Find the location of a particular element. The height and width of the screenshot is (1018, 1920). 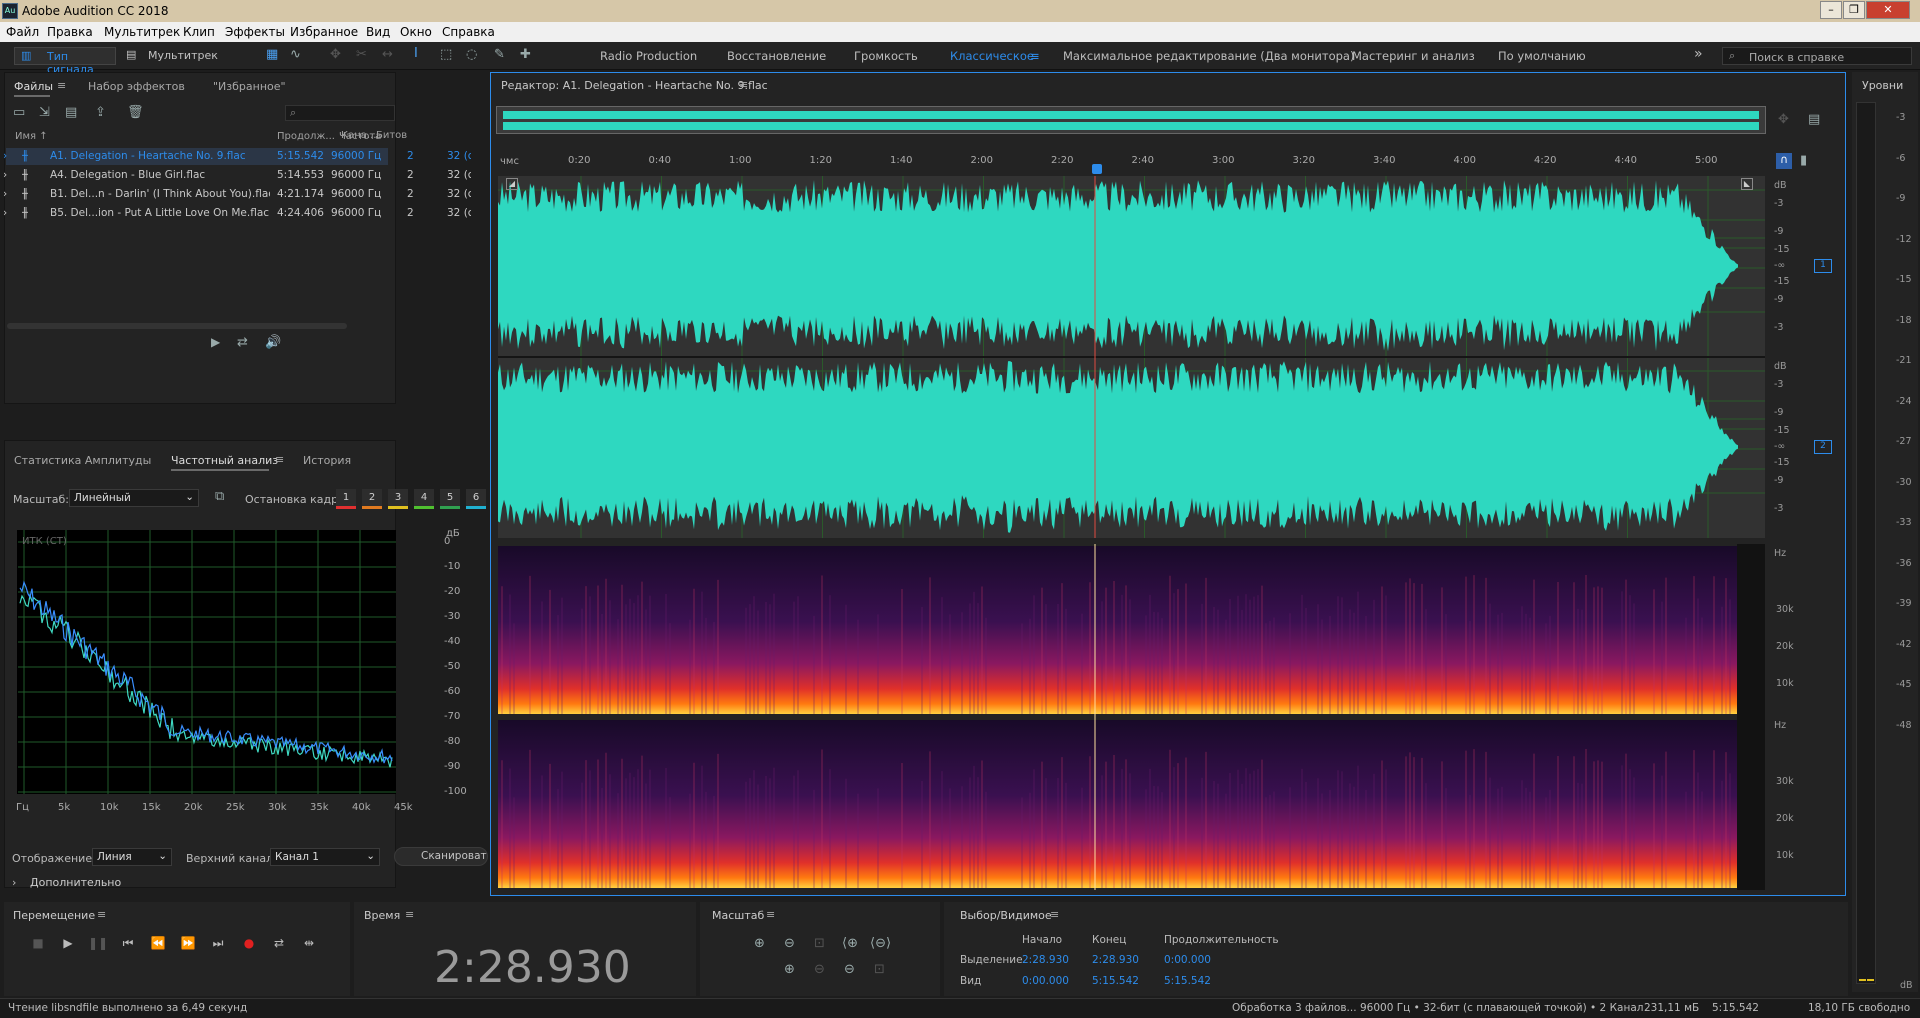

minimize-button: – is located at coordinates (1831, 10).